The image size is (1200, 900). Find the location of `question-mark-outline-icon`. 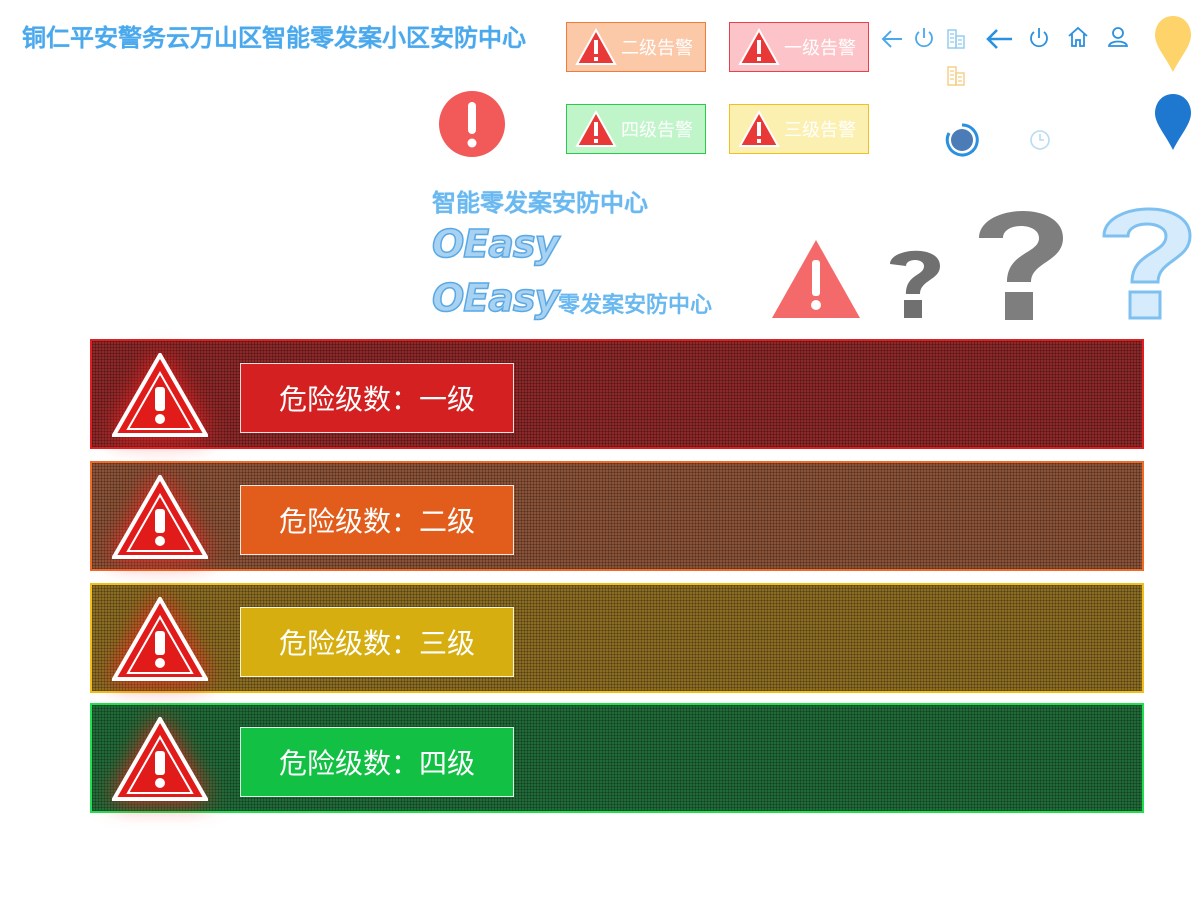

question-mark-outline-icon is located at coordinates (1147, 263).